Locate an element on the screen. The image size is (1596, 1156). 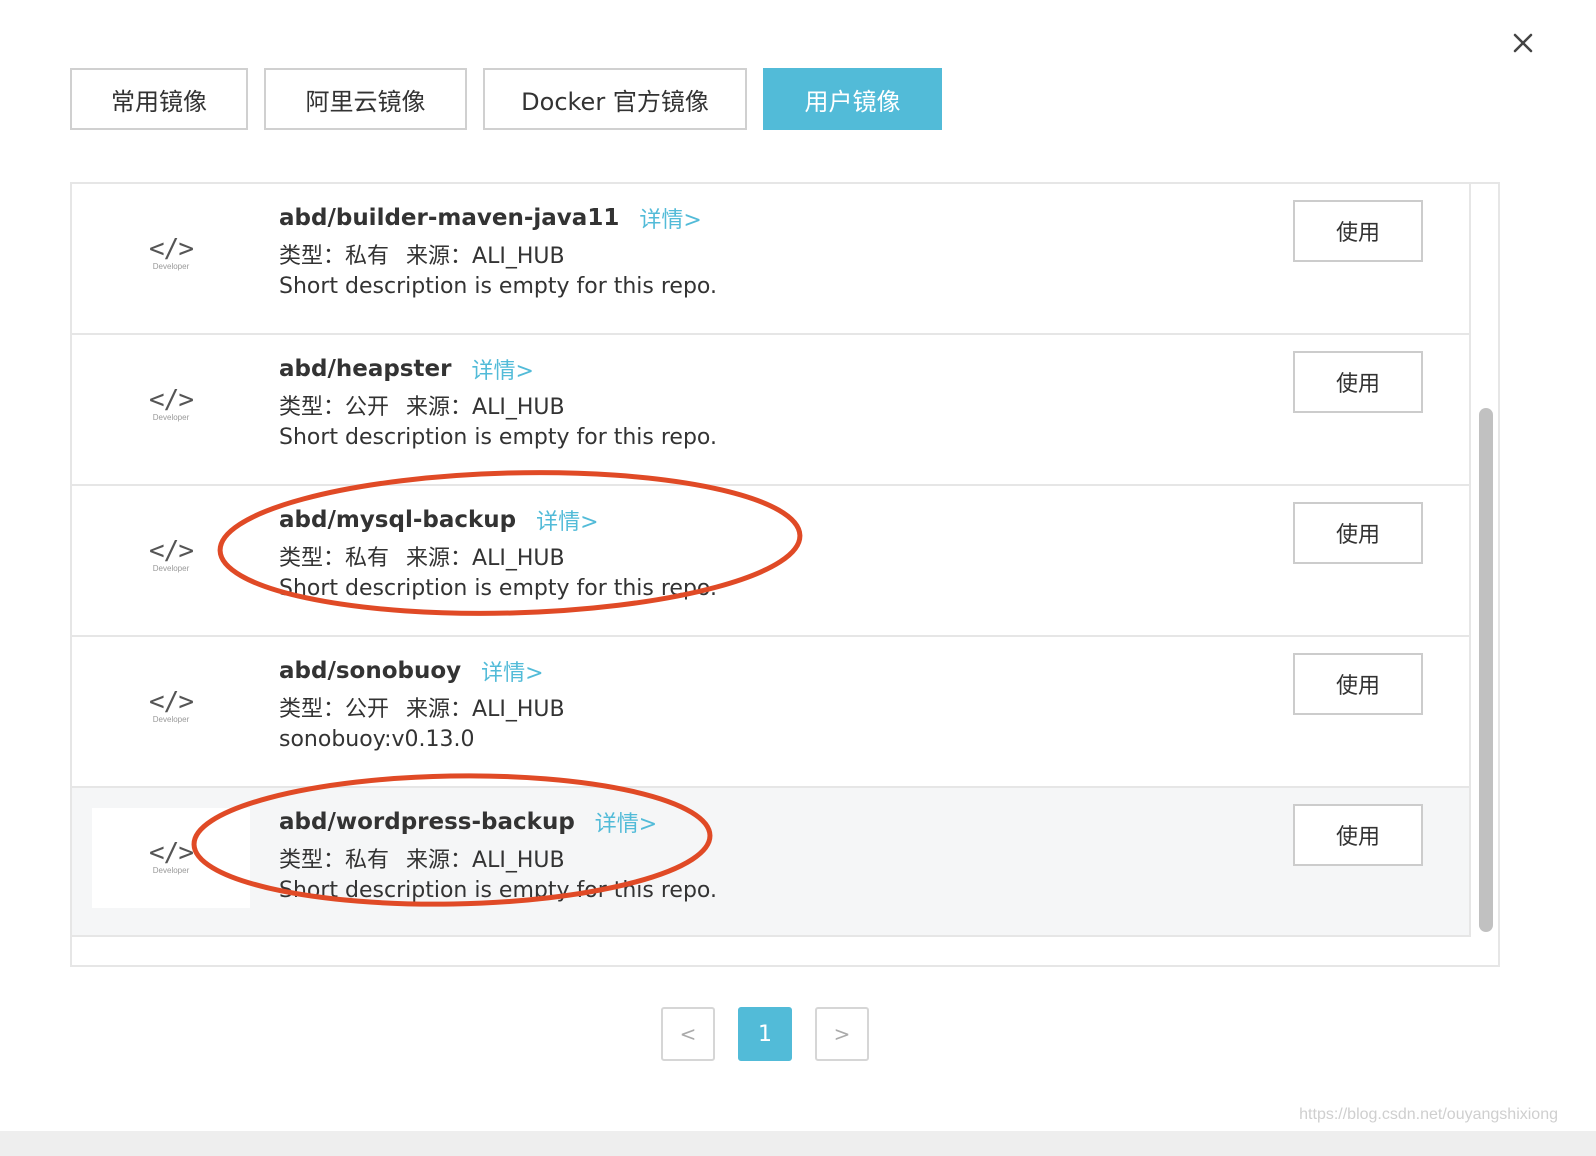
pagination-prev-button: < is located at coordinates (688, 1034).